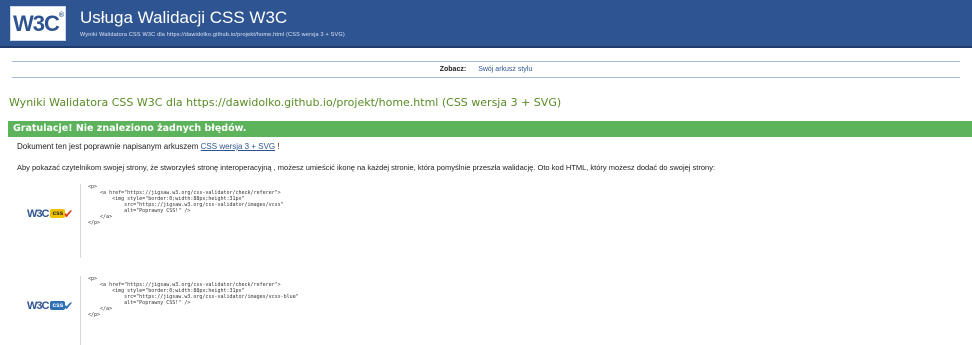 This screenshot has width=972, height=345. Describe the element at coordinates (184, 17) in the screenshot. I see `site-title: Usługa Walidacji CSS W3C` at that location.